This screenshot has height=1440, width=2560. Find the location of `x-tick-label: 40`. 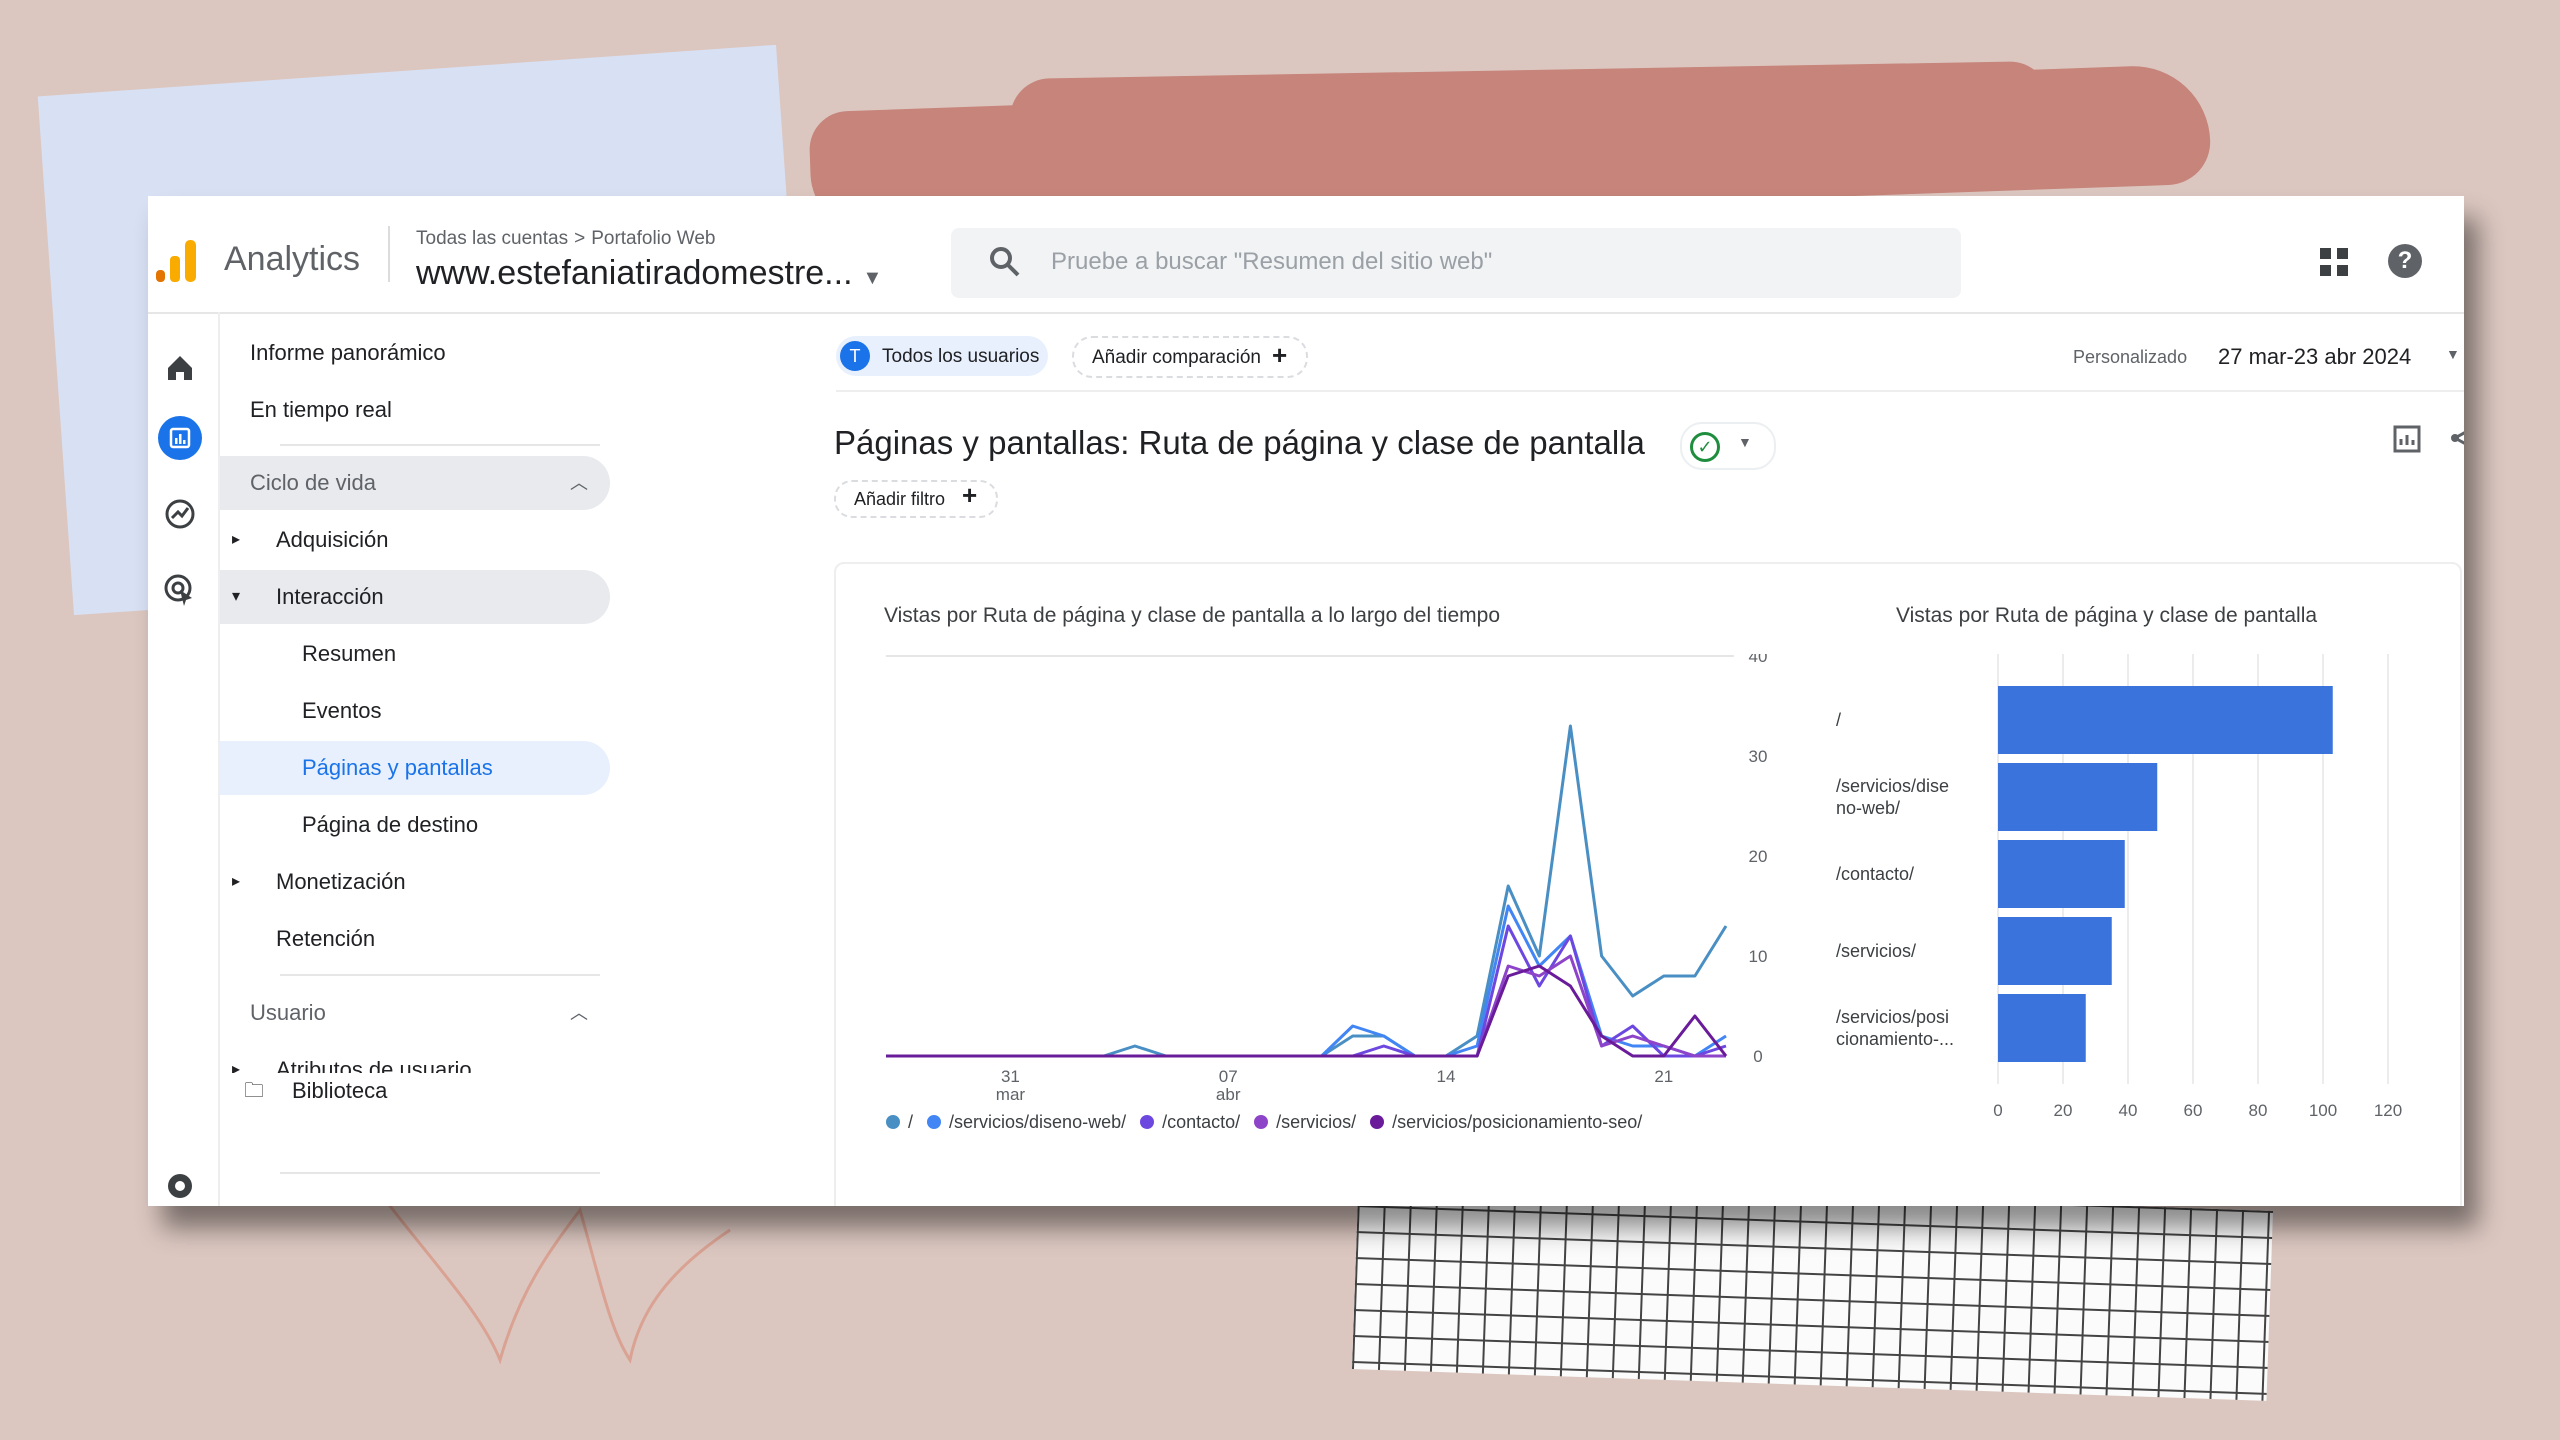

x-tick-label: 40 is located at coordinates (2128, 1110).